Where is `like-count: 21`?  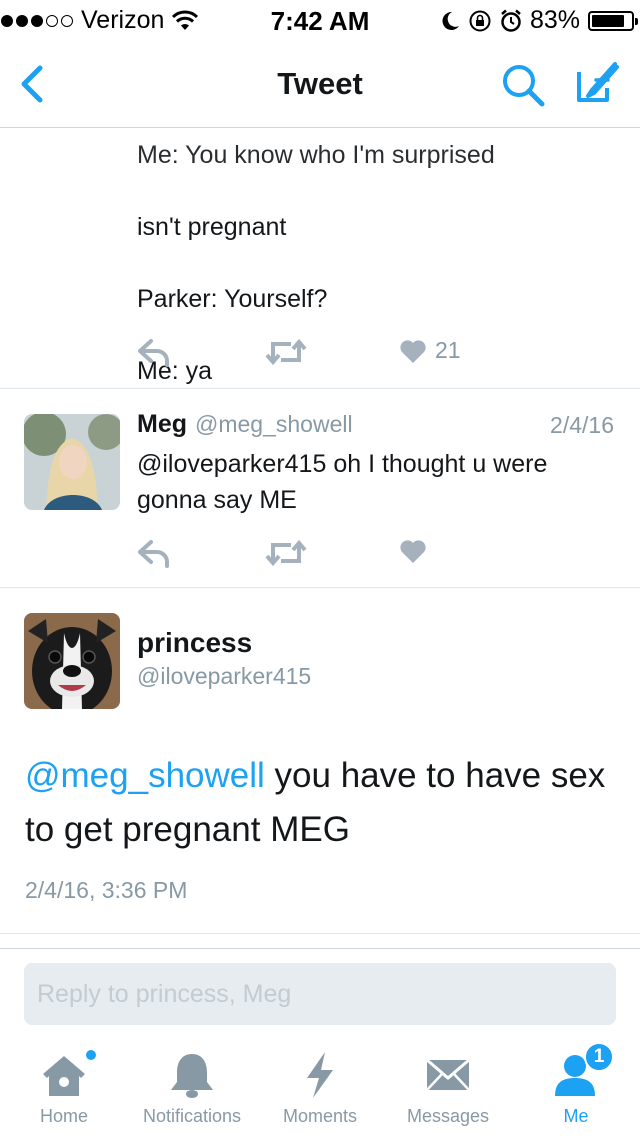
like-count: 21 is located at coordinates (448, 350).